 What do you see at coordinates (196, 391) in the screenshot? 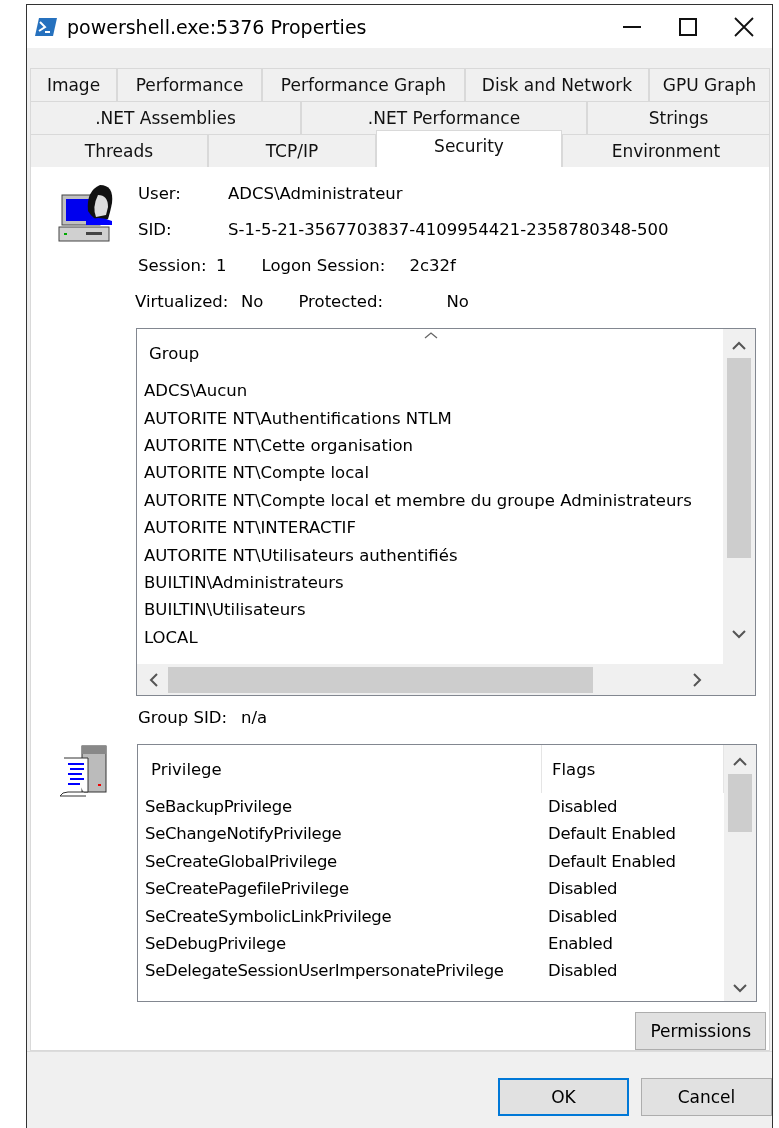
I see `list-item: ADCS\Aucun` at bounding box center [196, 391].